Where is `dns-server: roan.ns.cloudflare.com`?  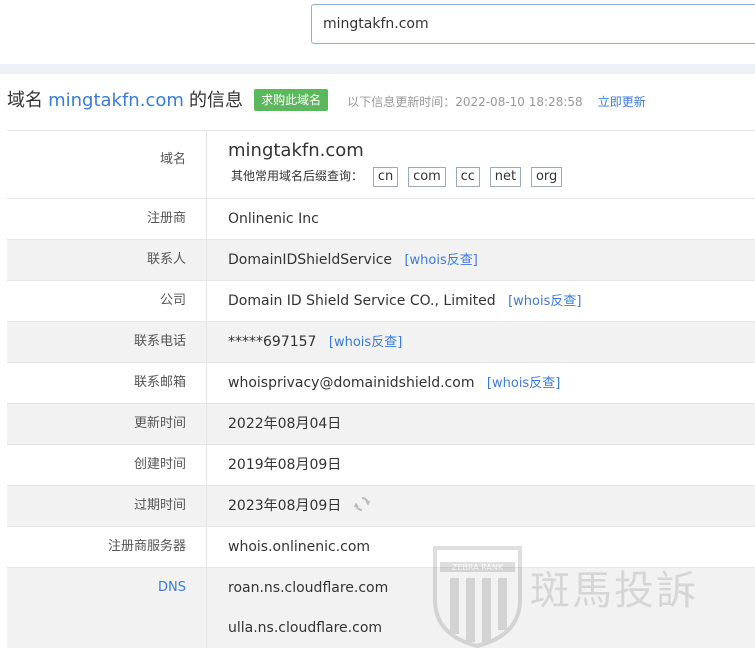
dns-server: roan.ns.cloudflare.com is located at coordinates (308, 588).